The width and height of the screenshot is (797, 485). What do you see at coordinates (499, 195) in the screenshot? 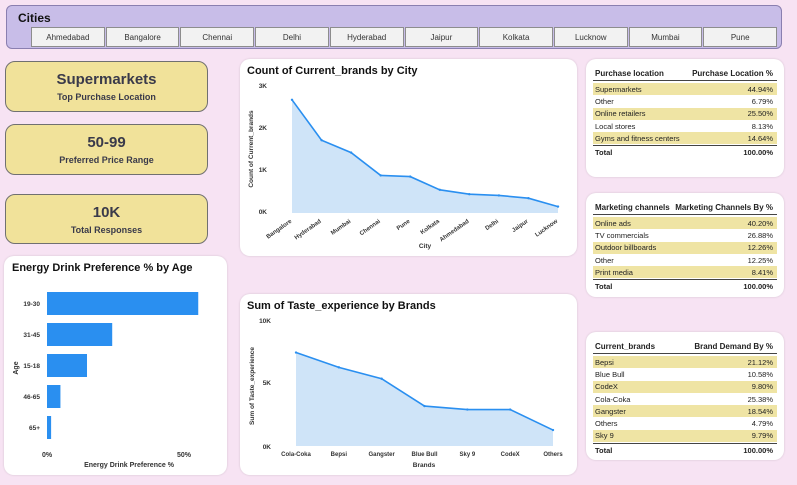
I see `city-point-delhi` at bounding box center [499, 195].